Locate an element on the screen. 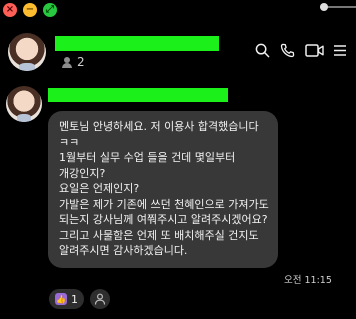 The image size is (356, 319). window-close-button: × is located at coordinates (10, 10).